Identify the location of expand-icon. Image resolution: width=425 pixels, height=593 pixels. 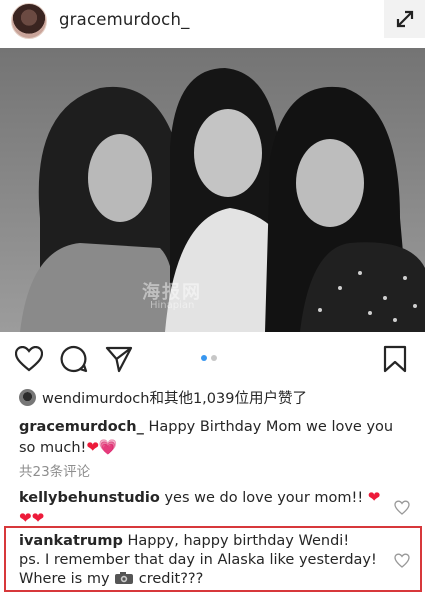
(404, 19).